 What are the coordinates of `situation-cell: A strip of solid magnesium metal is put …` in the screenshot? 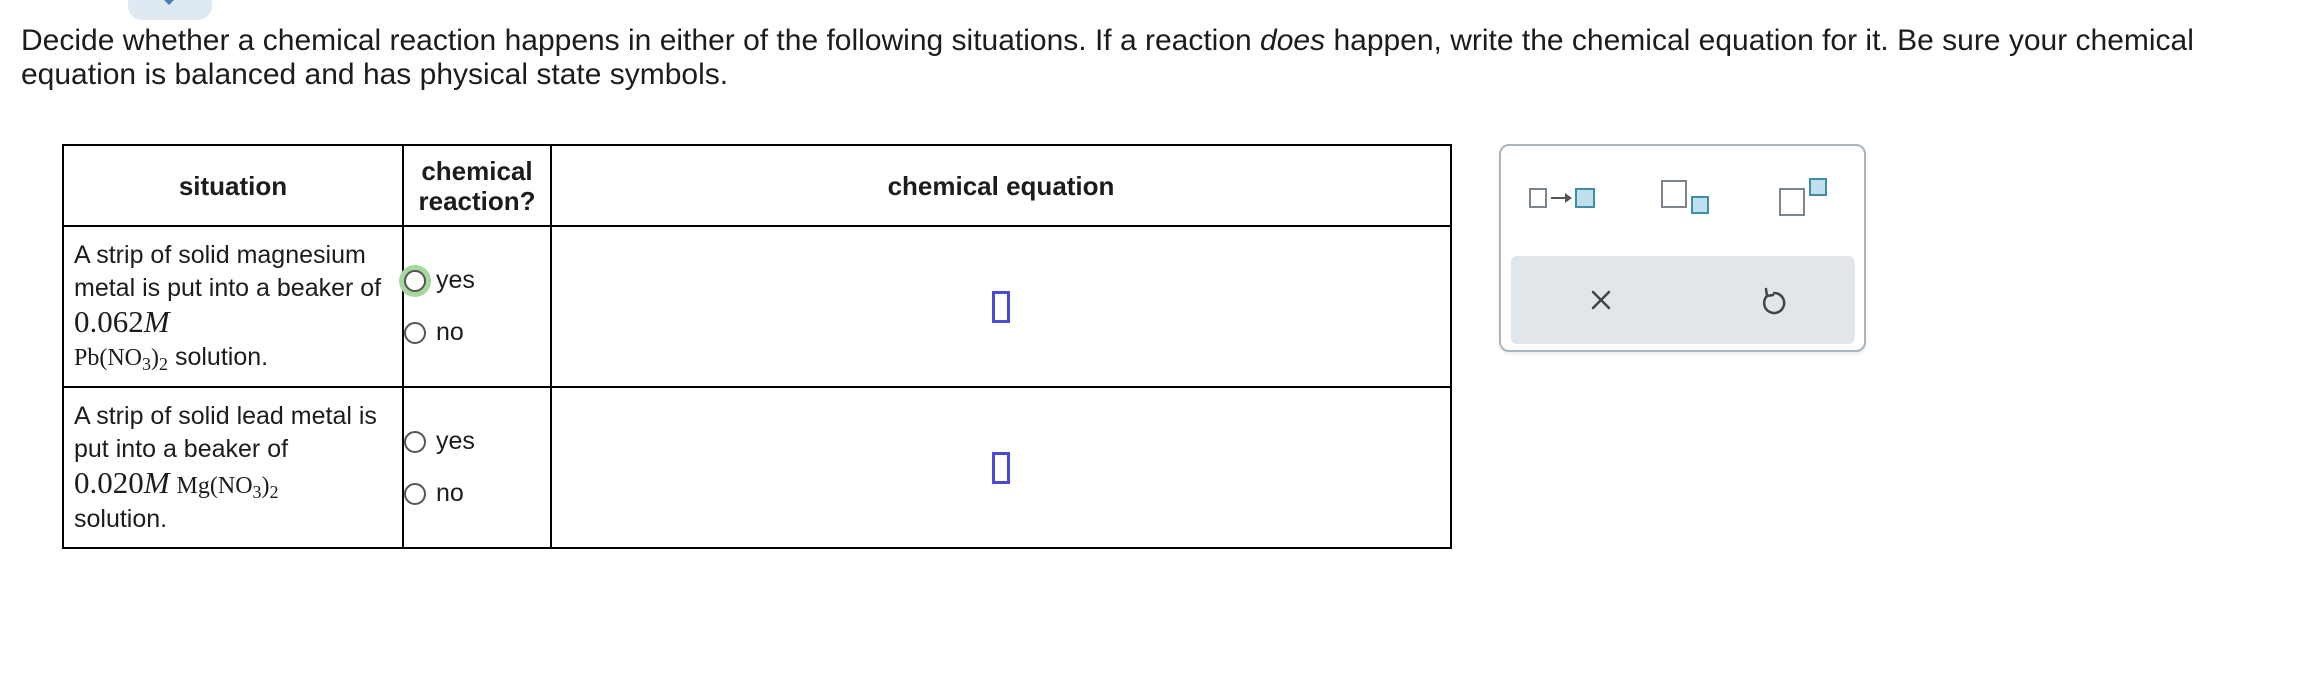 It's located at (233, 306).